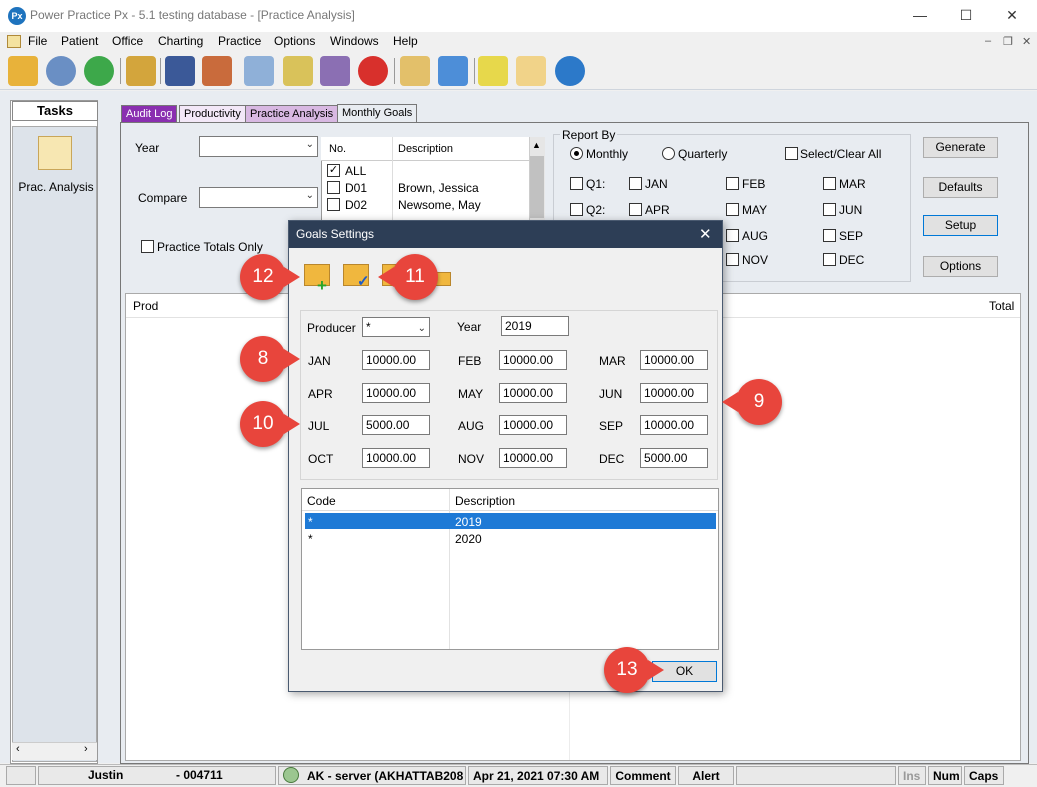 The width and height of the screenshot is (1037, 787). Describe the element at coordinates (396, 327) in the screenshot. I see `producer-select: * ⌄` at that location.